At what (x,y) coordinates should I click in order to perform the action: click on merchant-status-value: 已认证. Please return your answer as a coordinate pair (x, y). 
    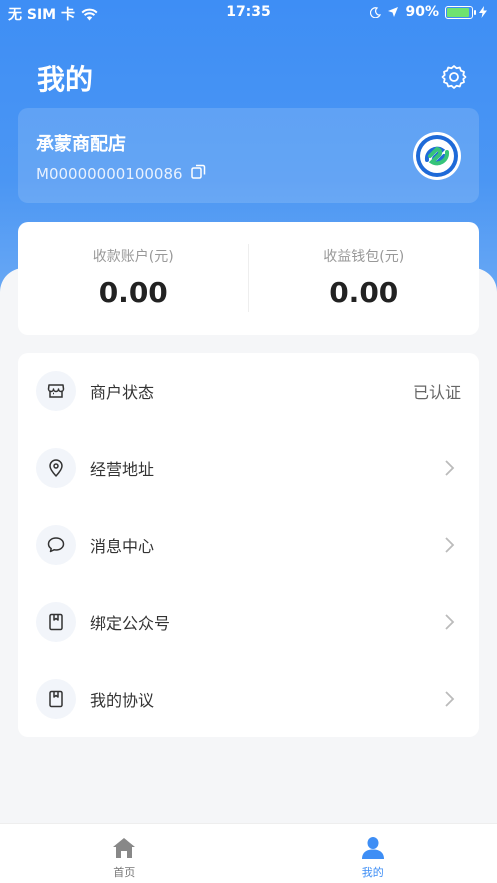
    Looking at the image, I should click on (436, 392).